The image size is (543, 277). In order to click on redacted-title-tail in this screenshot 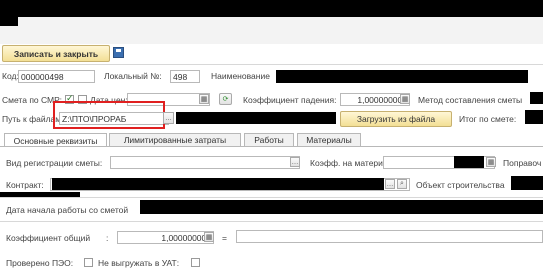, I will do `click(9, 21)`.